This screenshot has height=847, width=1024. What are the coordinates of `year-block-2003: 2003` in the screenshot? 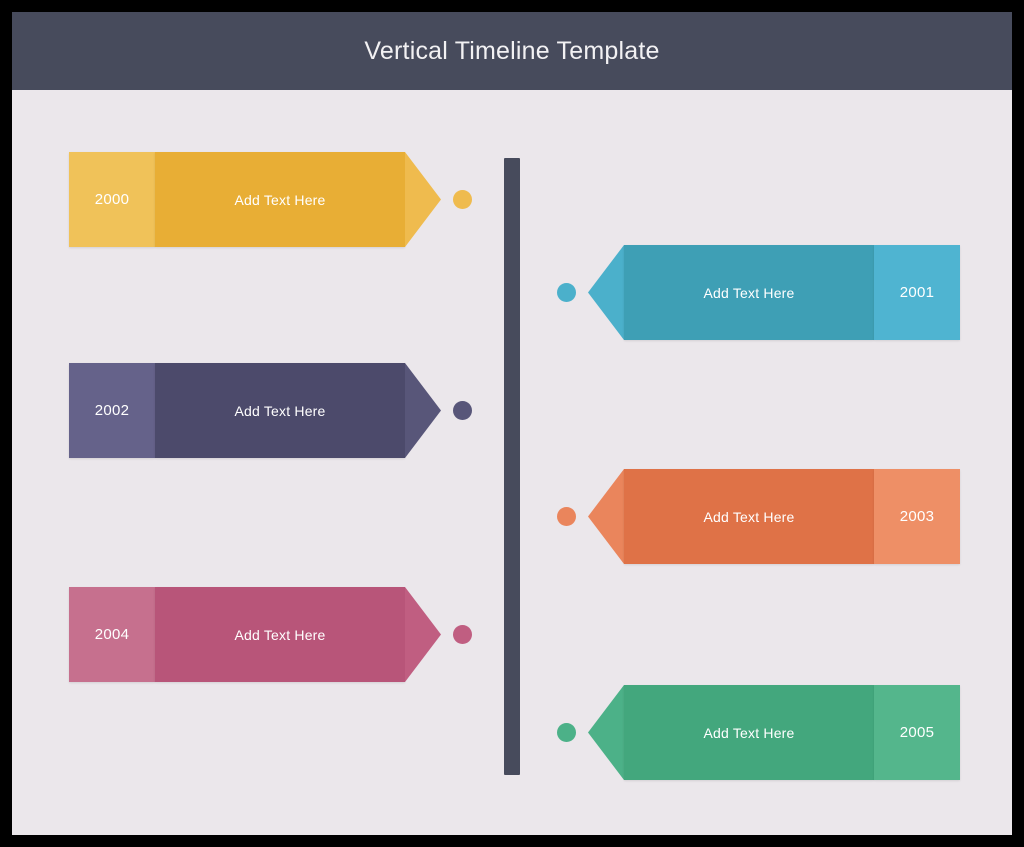 It's located at (917, 516).